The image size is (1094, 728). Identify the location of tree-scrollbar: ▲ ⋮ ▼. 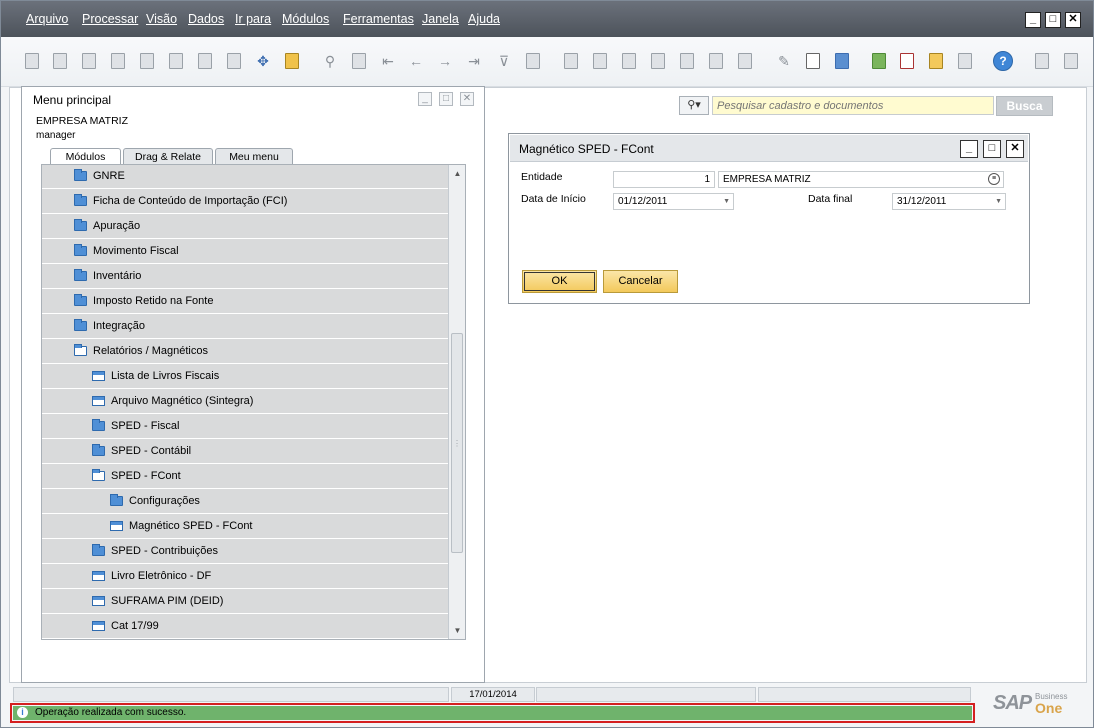
(456, 402).